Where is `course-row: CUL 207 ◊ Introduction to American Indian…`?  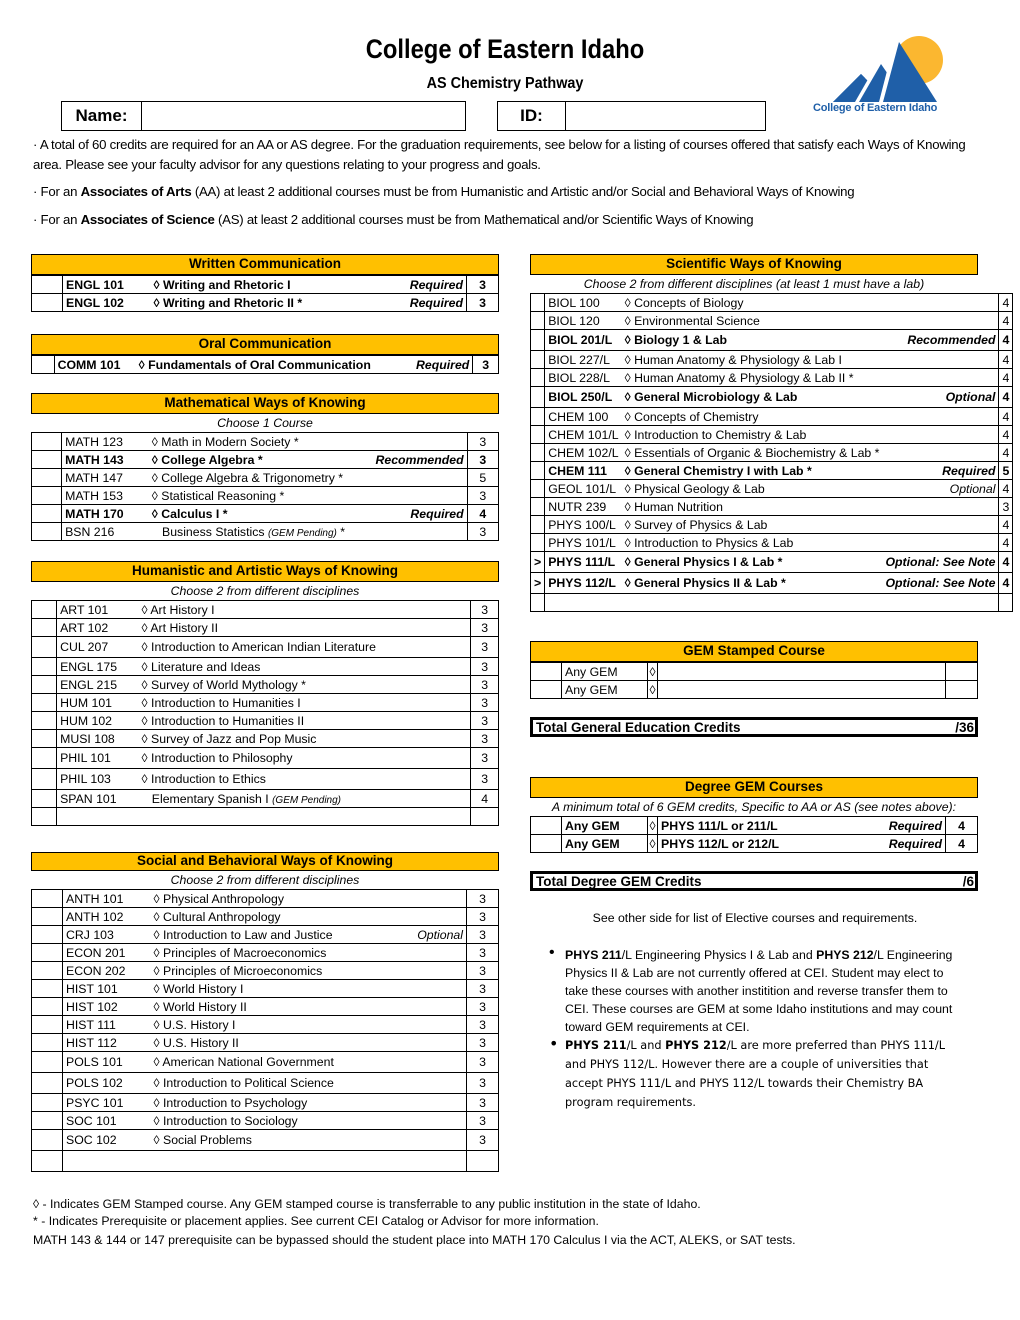
course-row: CUL 207 ◊ Introduction to American Indian… is located at coordinates (264, 647).